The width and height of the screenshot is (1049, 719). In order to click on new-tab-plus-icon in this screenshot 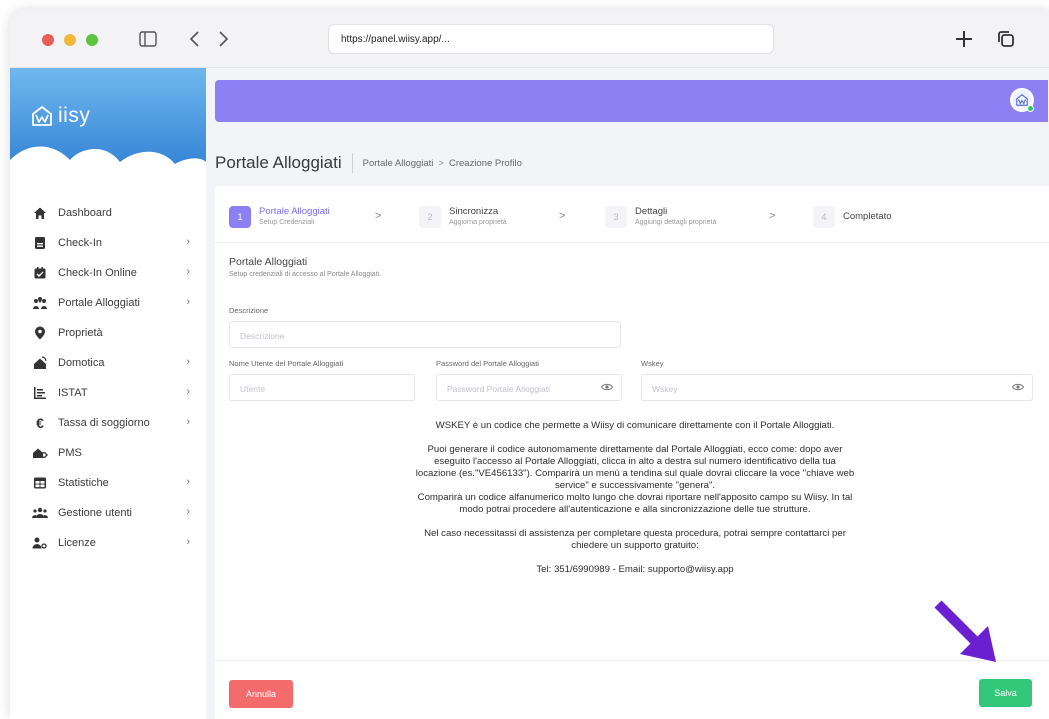, I will do `click(964, 39)`.